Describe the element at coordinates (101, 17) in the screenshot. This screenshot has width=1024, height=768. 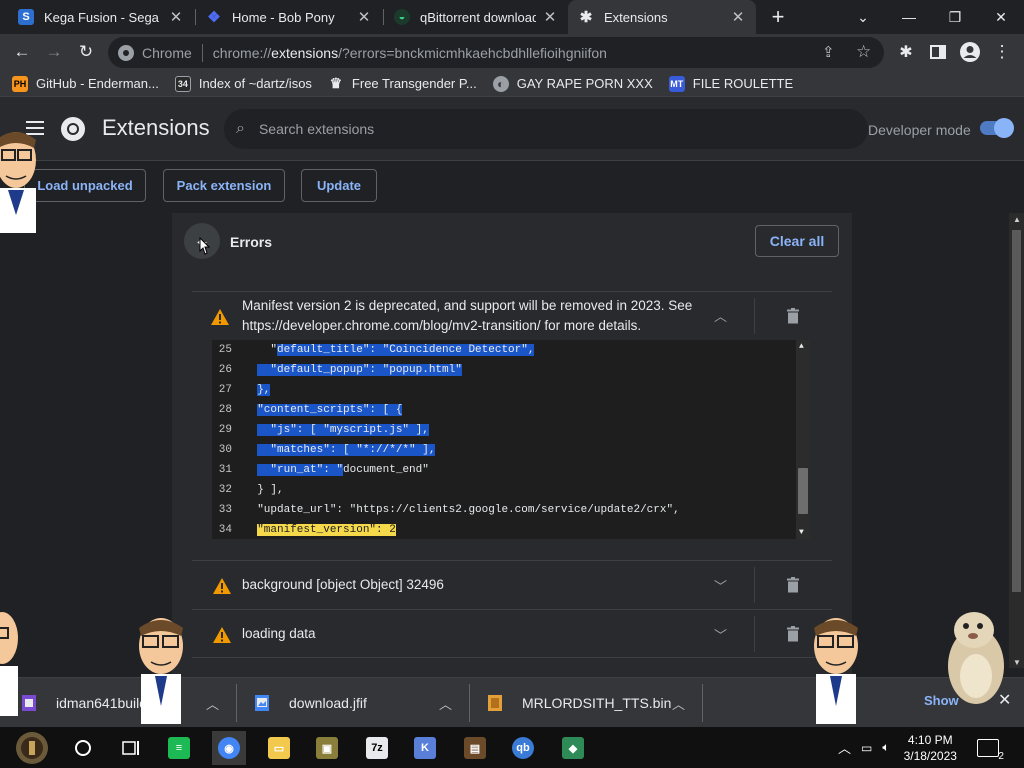
I see `tab-sega-retro: S Kega Fusion - Sega Retro ✕` at that location.